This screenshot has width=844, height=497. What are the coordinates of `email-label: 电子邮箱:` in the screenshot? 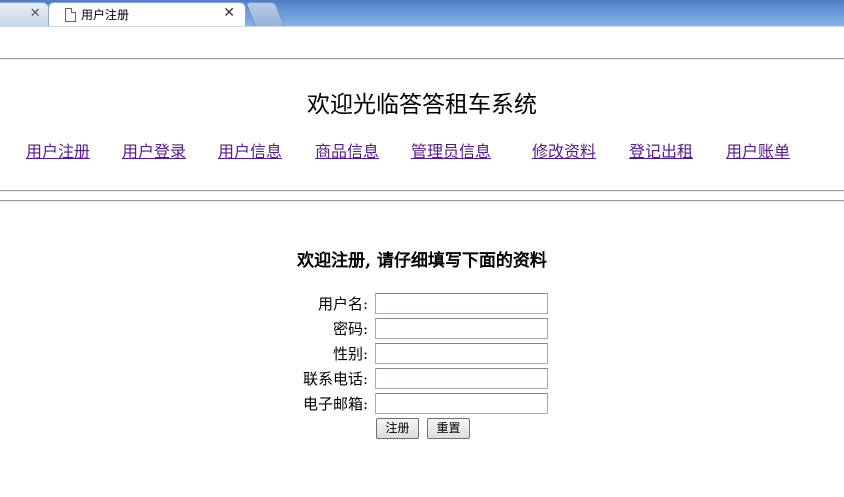 It's located at (335, 404).